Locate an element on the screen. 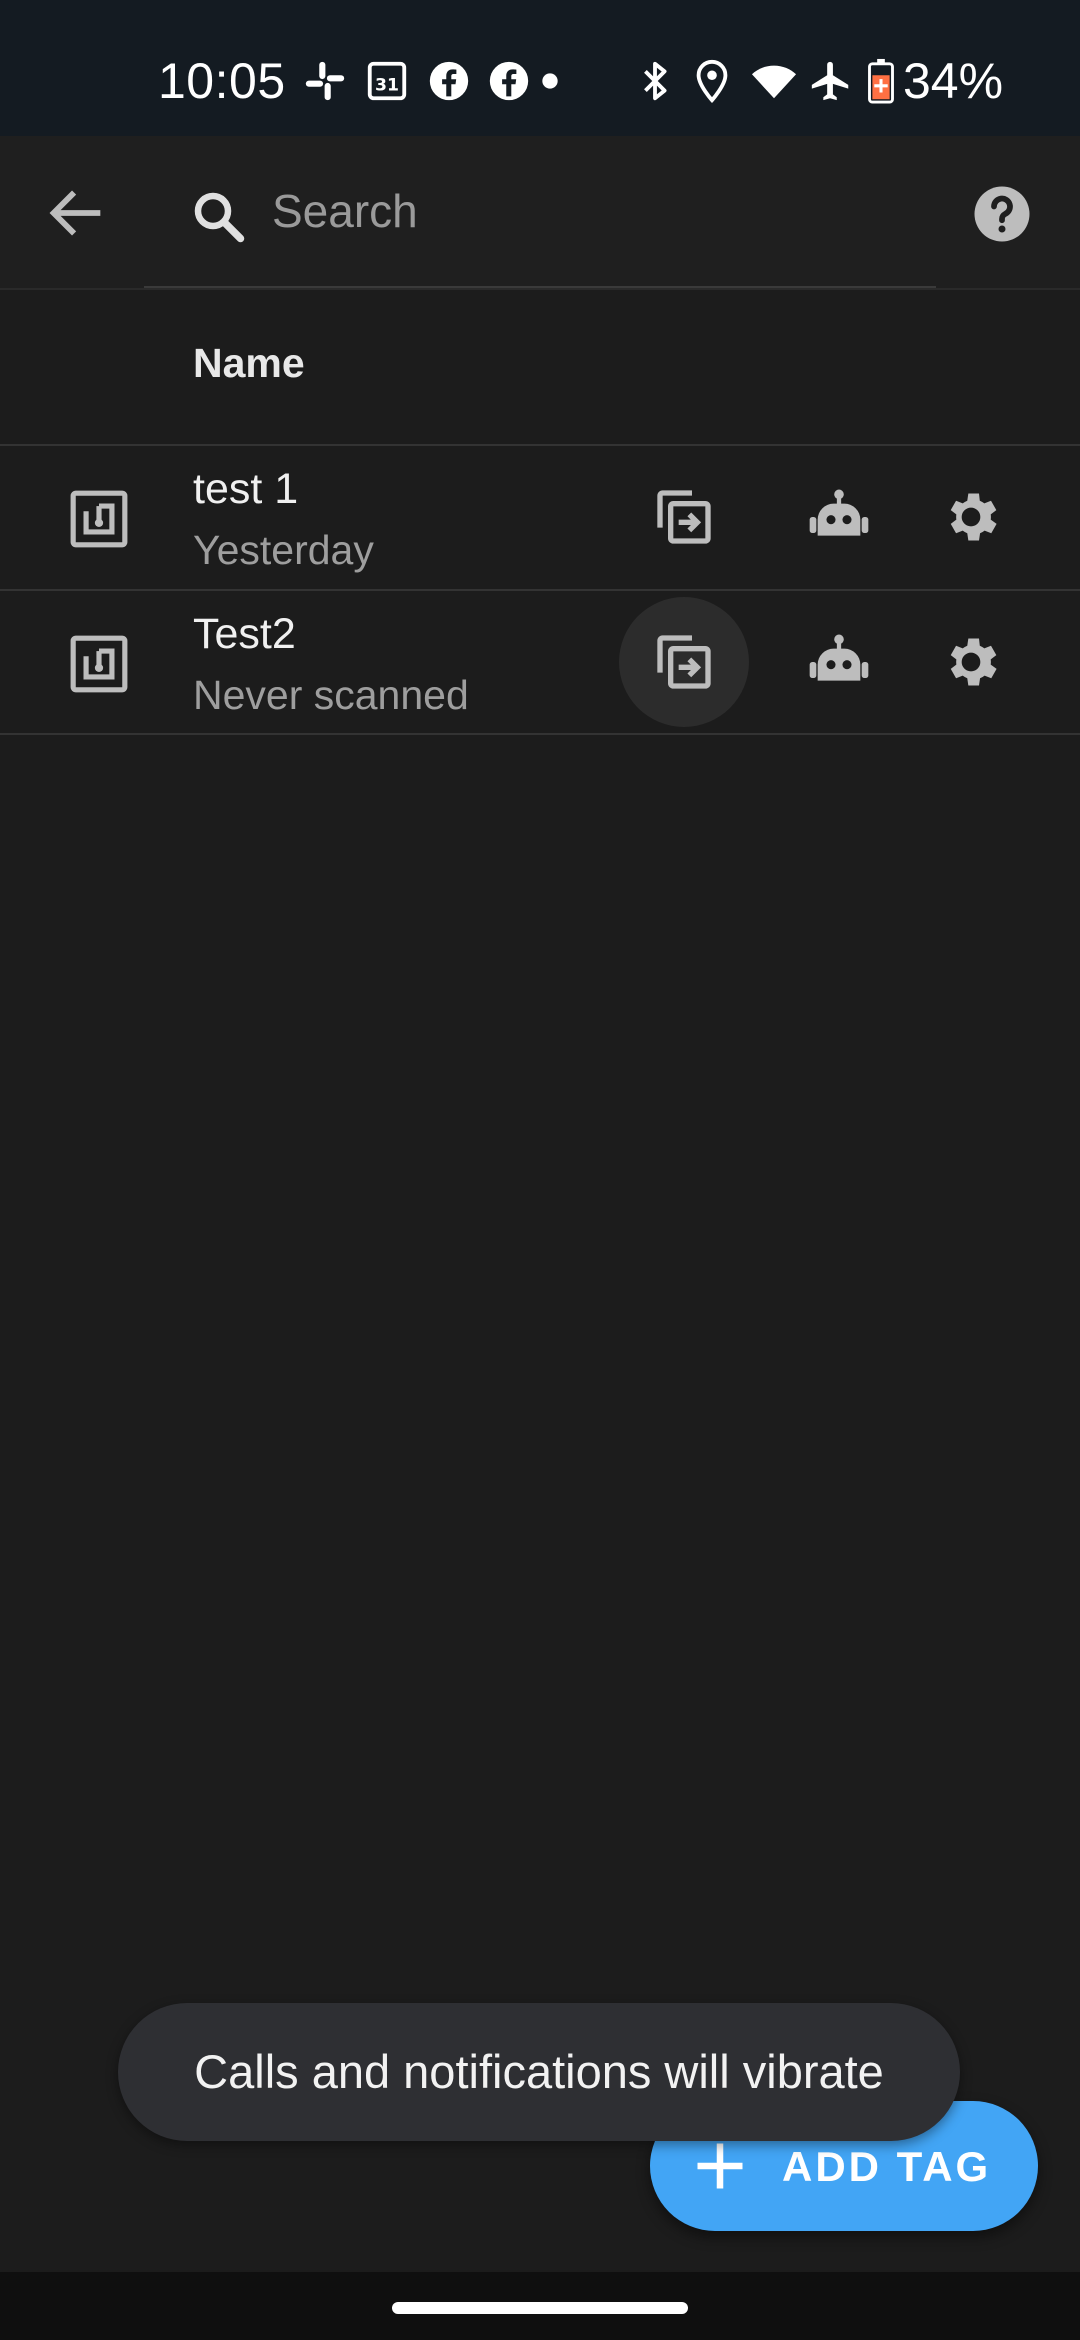  help-circle-icon is located at coordinates (1002, 214).